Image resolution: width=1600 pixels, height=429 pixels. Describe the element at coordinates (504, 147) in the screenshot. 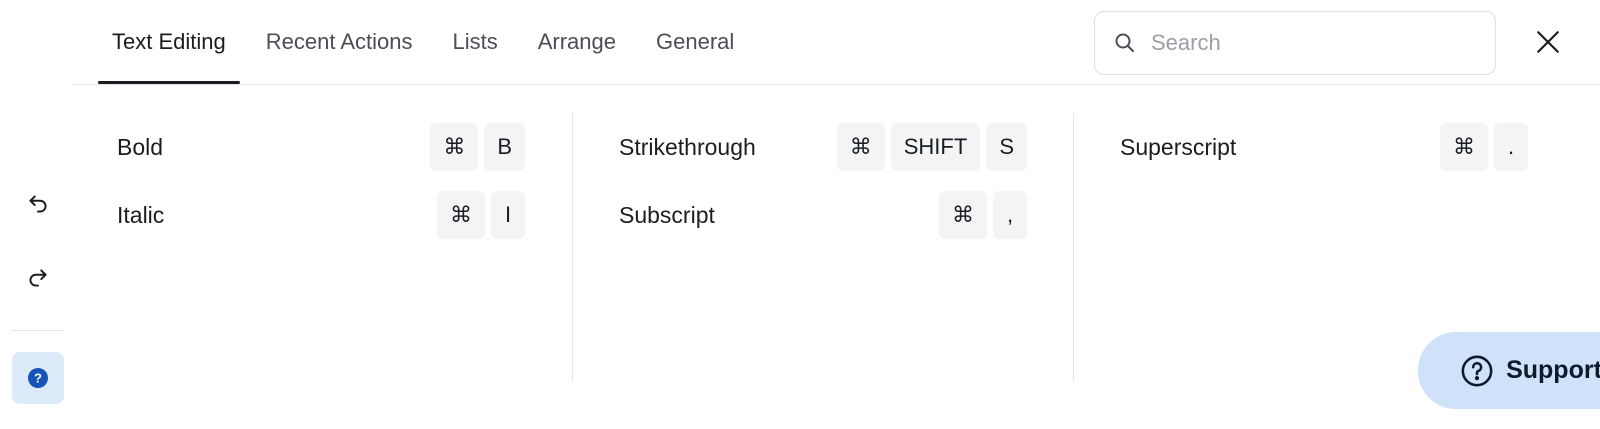

I see `key-cap: B` at that location.